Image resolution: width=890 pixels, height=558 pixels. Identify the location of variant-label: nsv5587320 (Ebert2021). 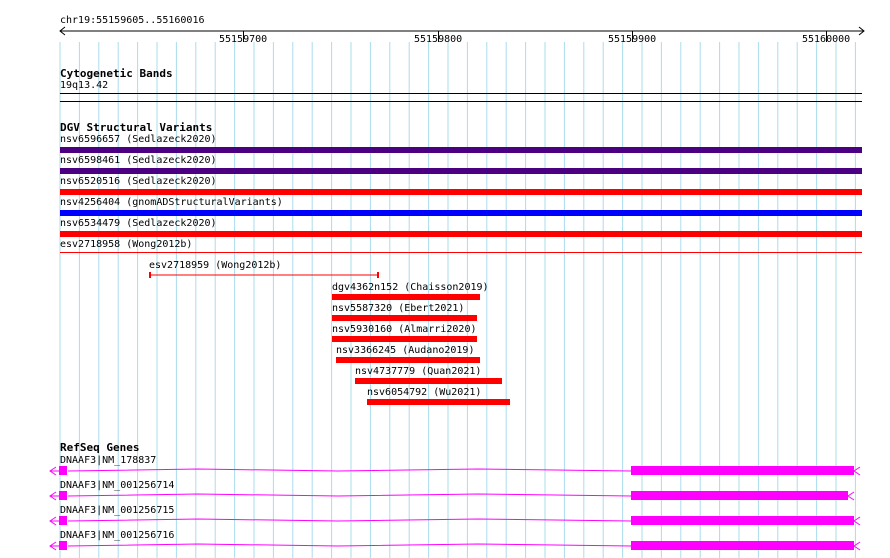
(398, 309).